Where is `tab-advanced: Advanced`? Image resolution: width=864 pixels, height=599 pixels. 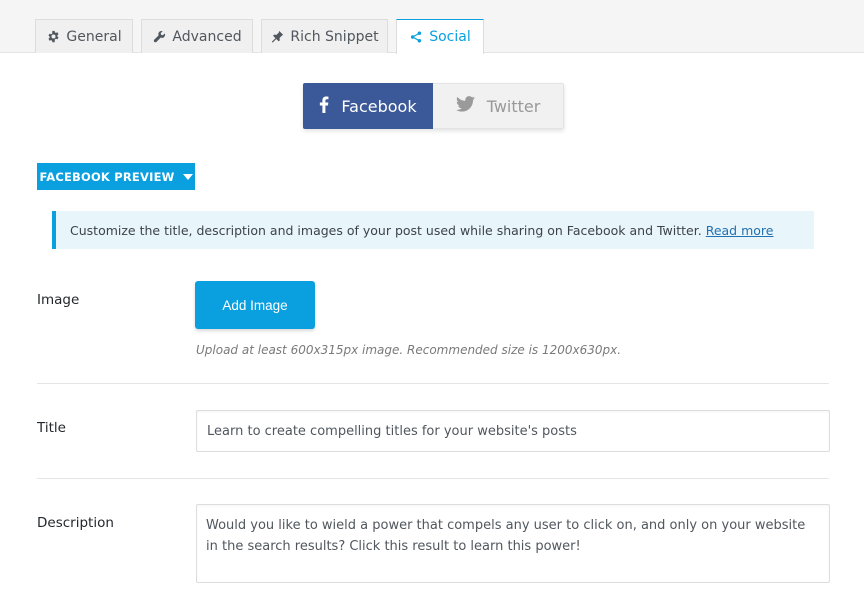 tab-advanced: Advanced is located at coordinates (197, 36).